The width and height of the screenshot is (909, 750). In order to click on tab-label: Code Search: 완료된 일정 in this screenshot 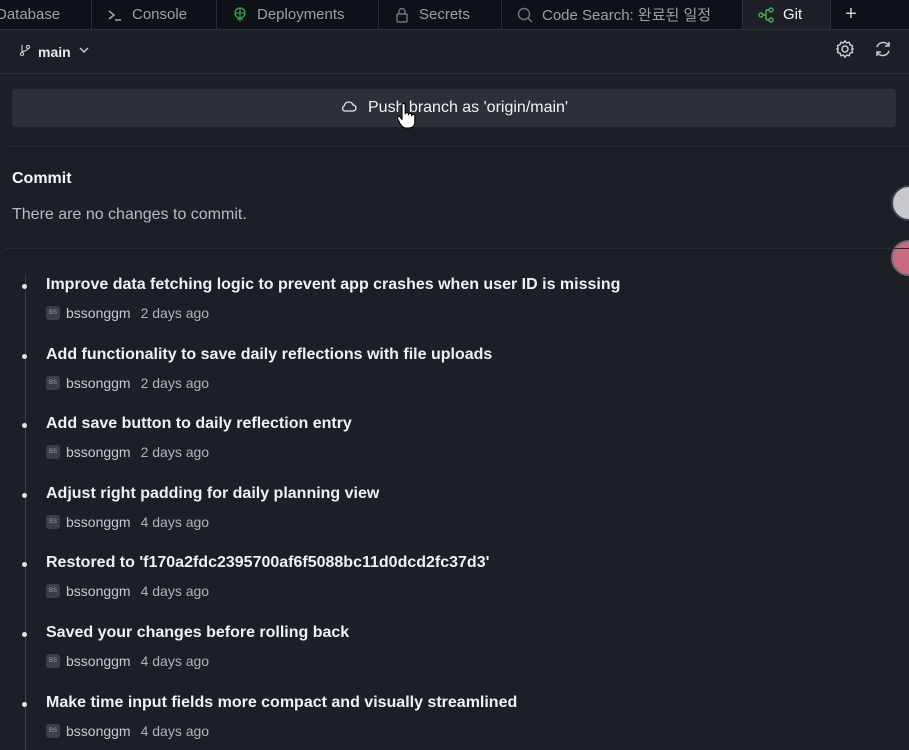, I will do `click(627, 15)`.